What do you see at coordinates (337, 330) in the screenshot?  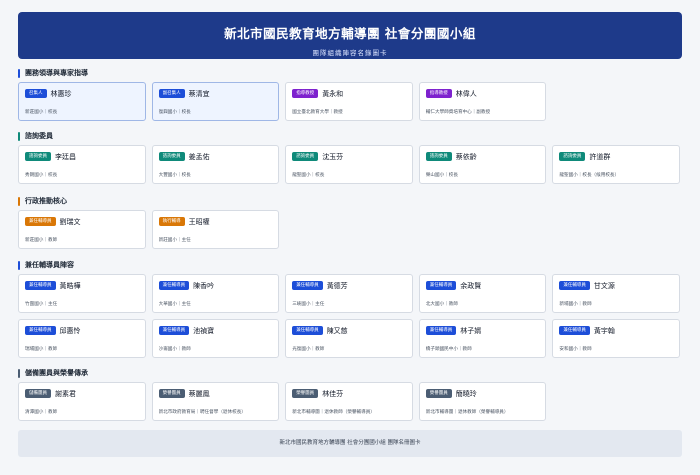 I see `member-name: 陳又慈` at bounding box center [337, 330].